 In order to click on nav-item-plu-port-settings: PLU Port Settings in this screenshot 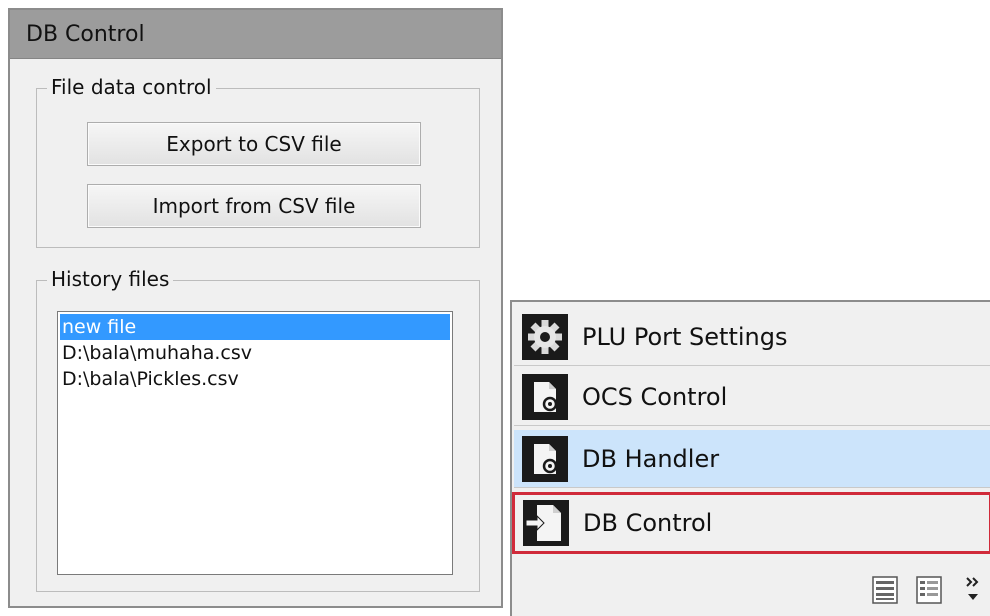, I will do `click(752, 337)`.